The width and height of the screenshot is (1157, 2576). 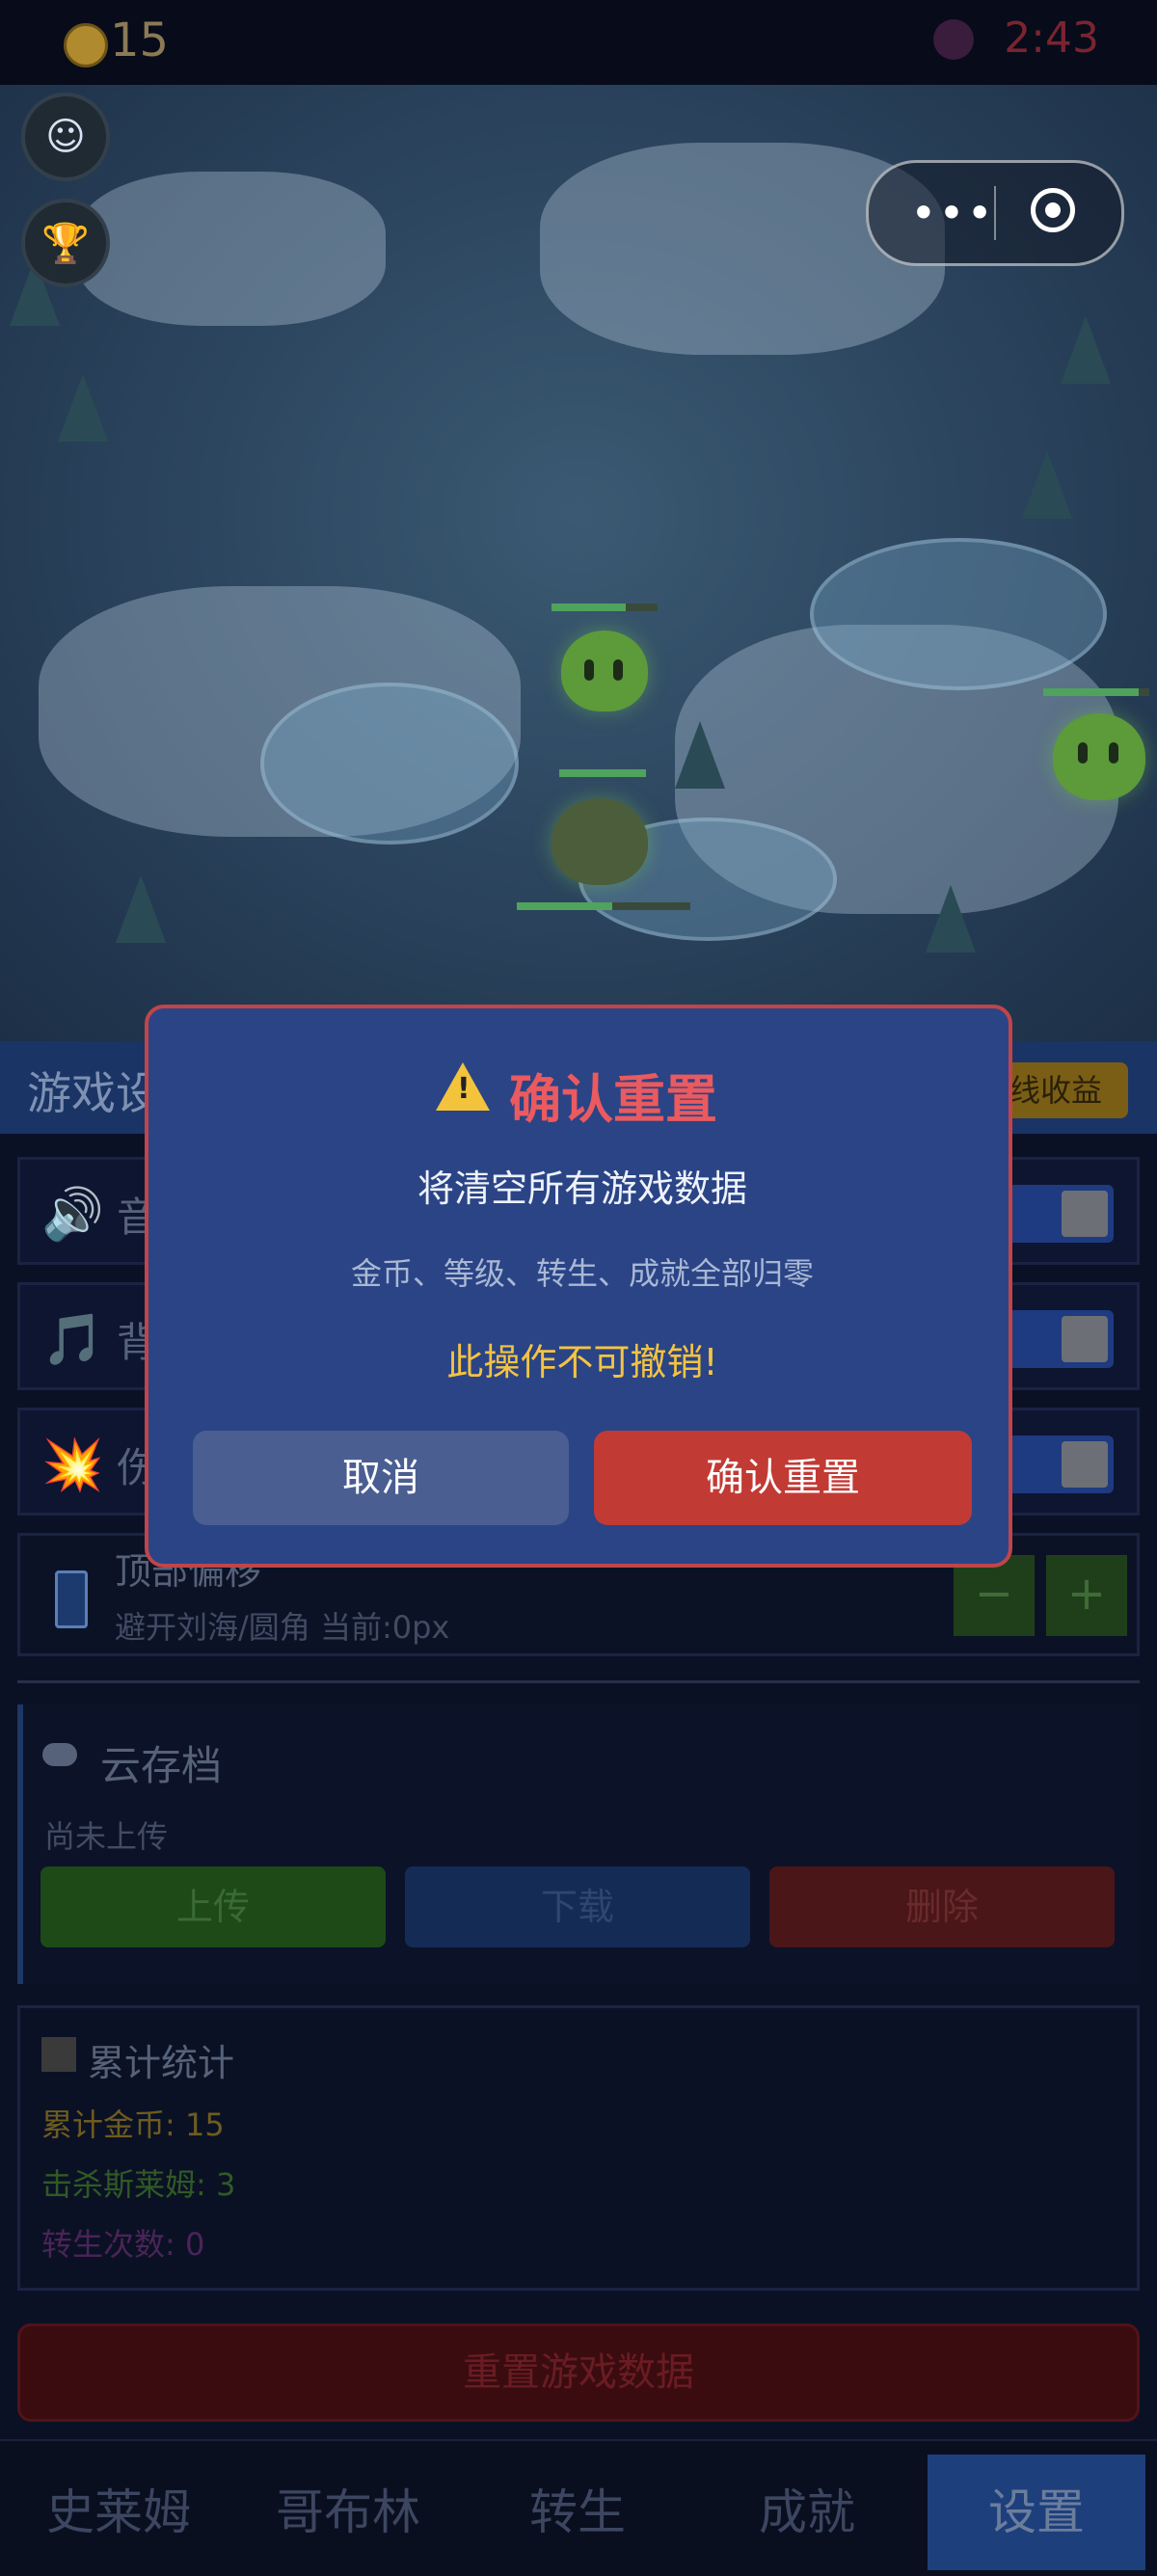 I want to click on reset-game-data-button: 重置游戏数据, so click(x=578, y=2373).